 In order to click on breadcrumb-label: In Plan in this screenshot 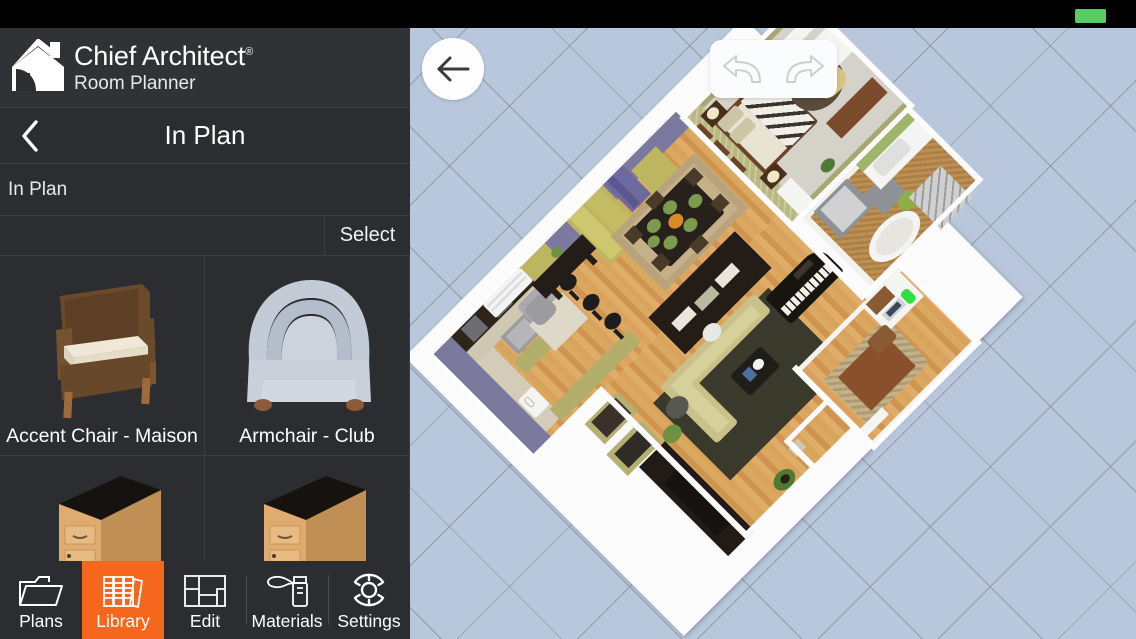, I will do `click(38, 189)`.